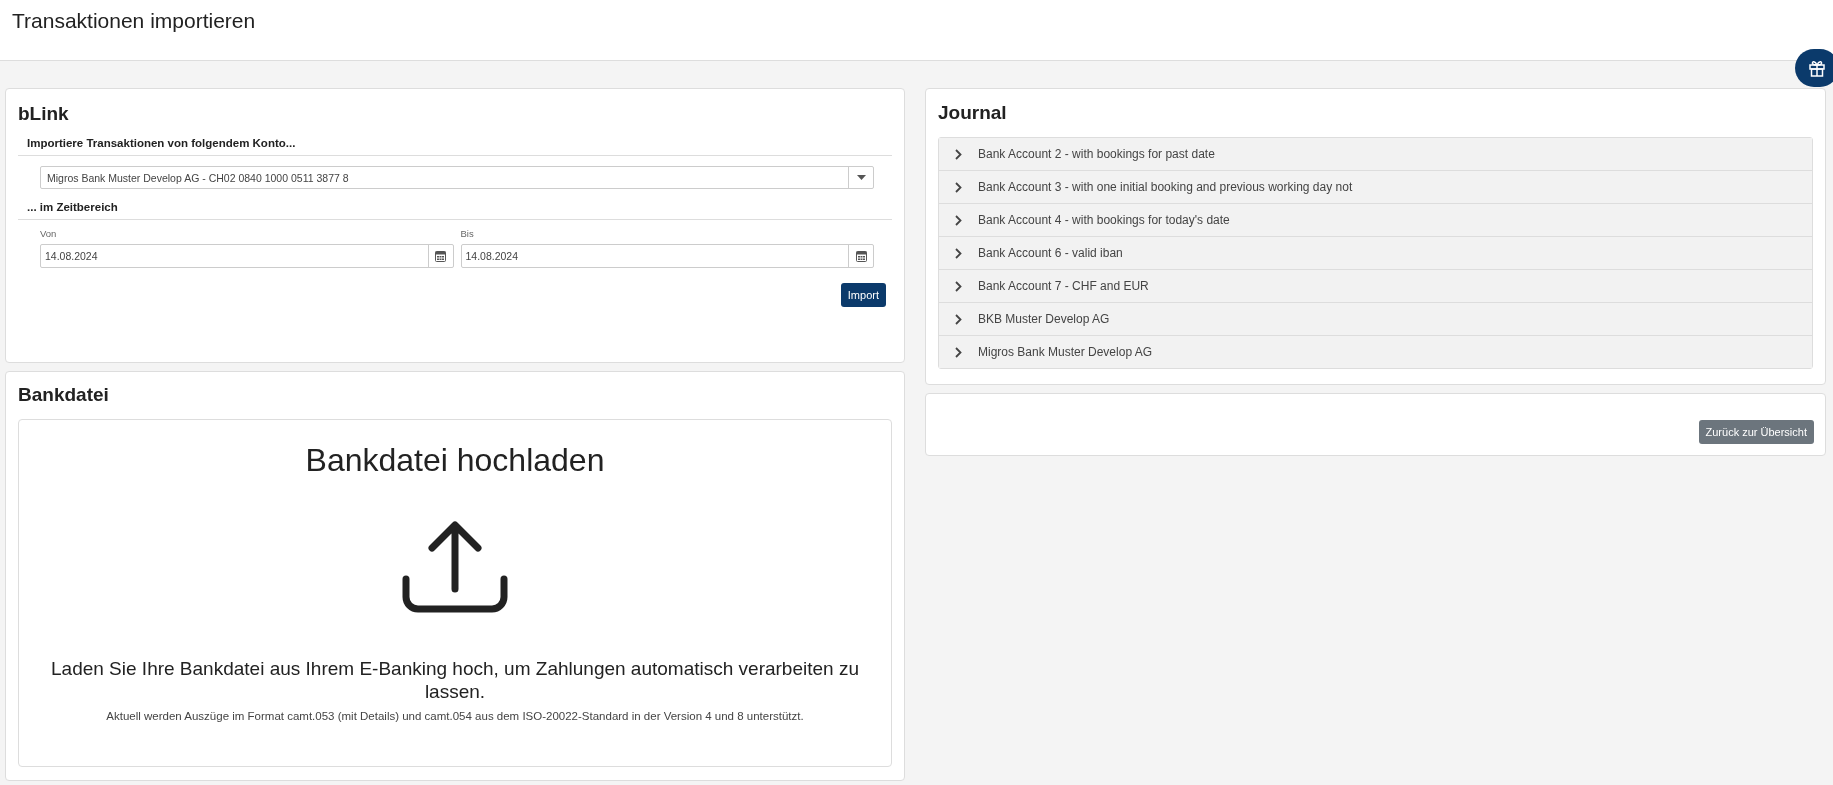 The image size is (1833, 785). Describe the element at coordinates (1375, 351) in the screenshot. I see `journal-item: Migros Bank Muster Develop AG` at that location.